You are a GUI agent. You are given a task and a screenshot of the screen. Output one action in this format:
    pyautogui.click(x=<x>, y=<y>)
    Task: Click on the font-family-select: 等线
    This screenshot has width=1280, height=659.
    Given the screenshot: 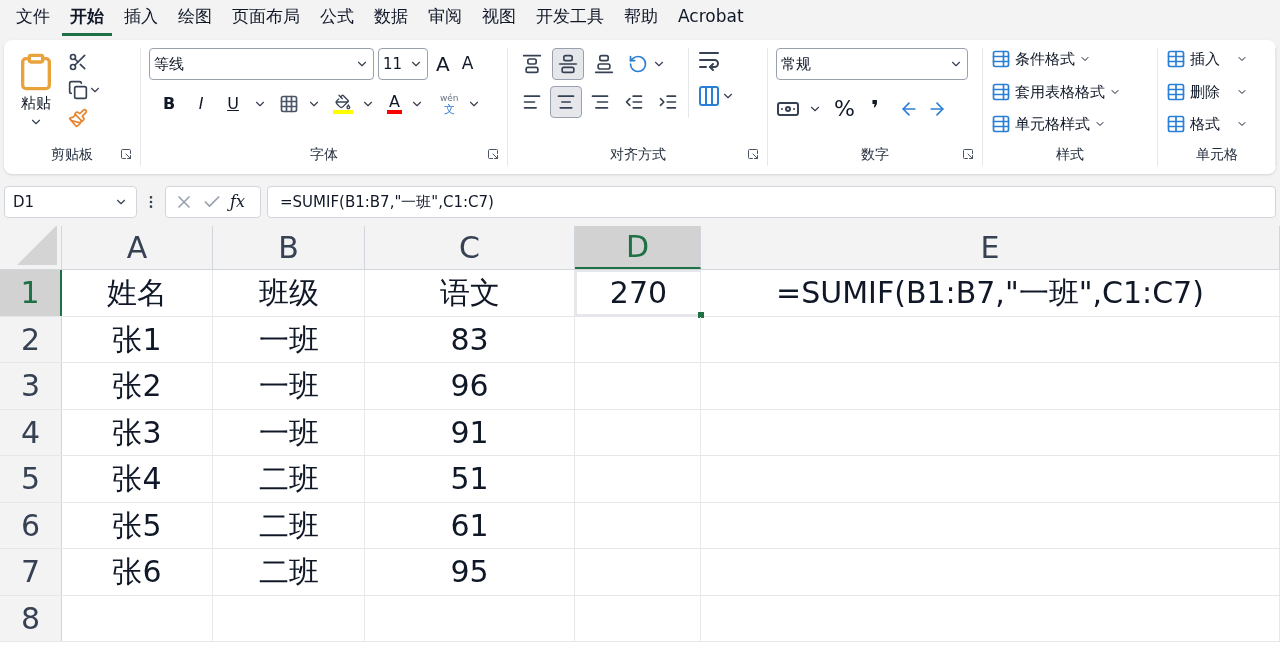 What is the action you would take?
    pyautogui.click(x=261, y=64)
    